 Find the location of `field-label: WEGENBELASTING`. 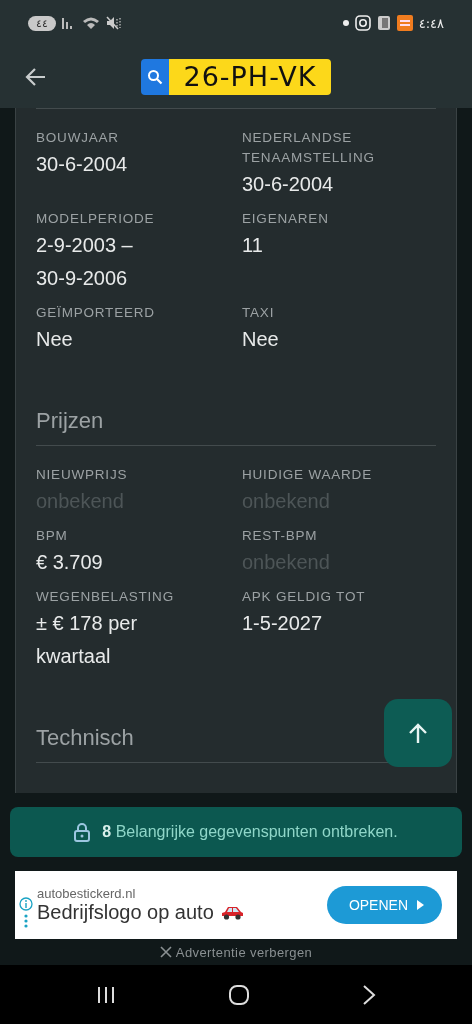

field-label: WEGENBELASTING is located at coordinates (105, 597).